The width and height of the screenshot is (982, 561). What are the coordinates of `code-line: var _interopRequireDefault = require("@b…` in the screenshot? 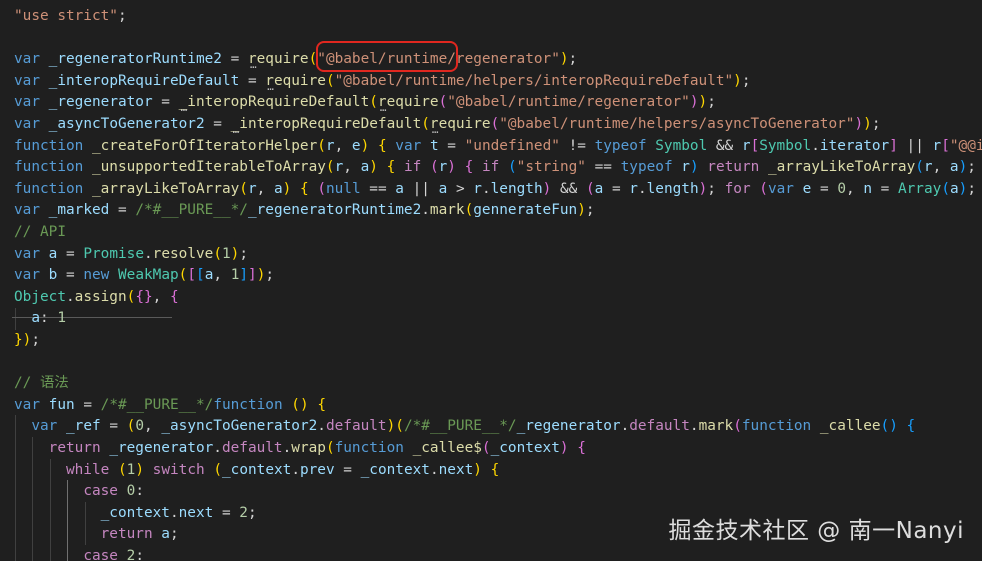 It's located at (382, 82).